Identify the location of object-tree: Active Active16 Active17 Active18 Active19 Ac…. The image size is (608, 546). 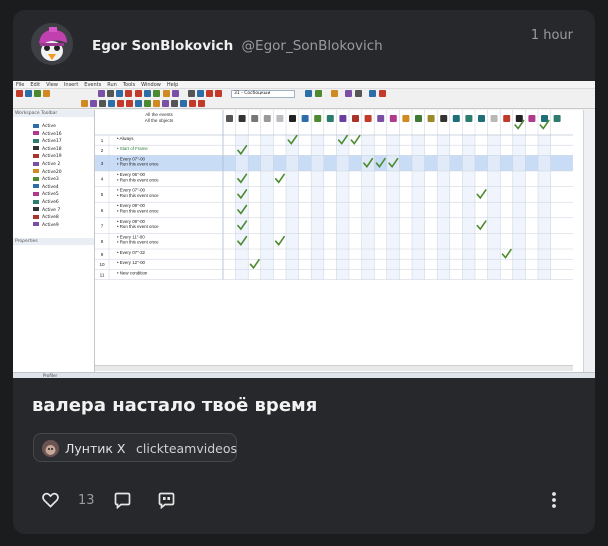
(53, 177).